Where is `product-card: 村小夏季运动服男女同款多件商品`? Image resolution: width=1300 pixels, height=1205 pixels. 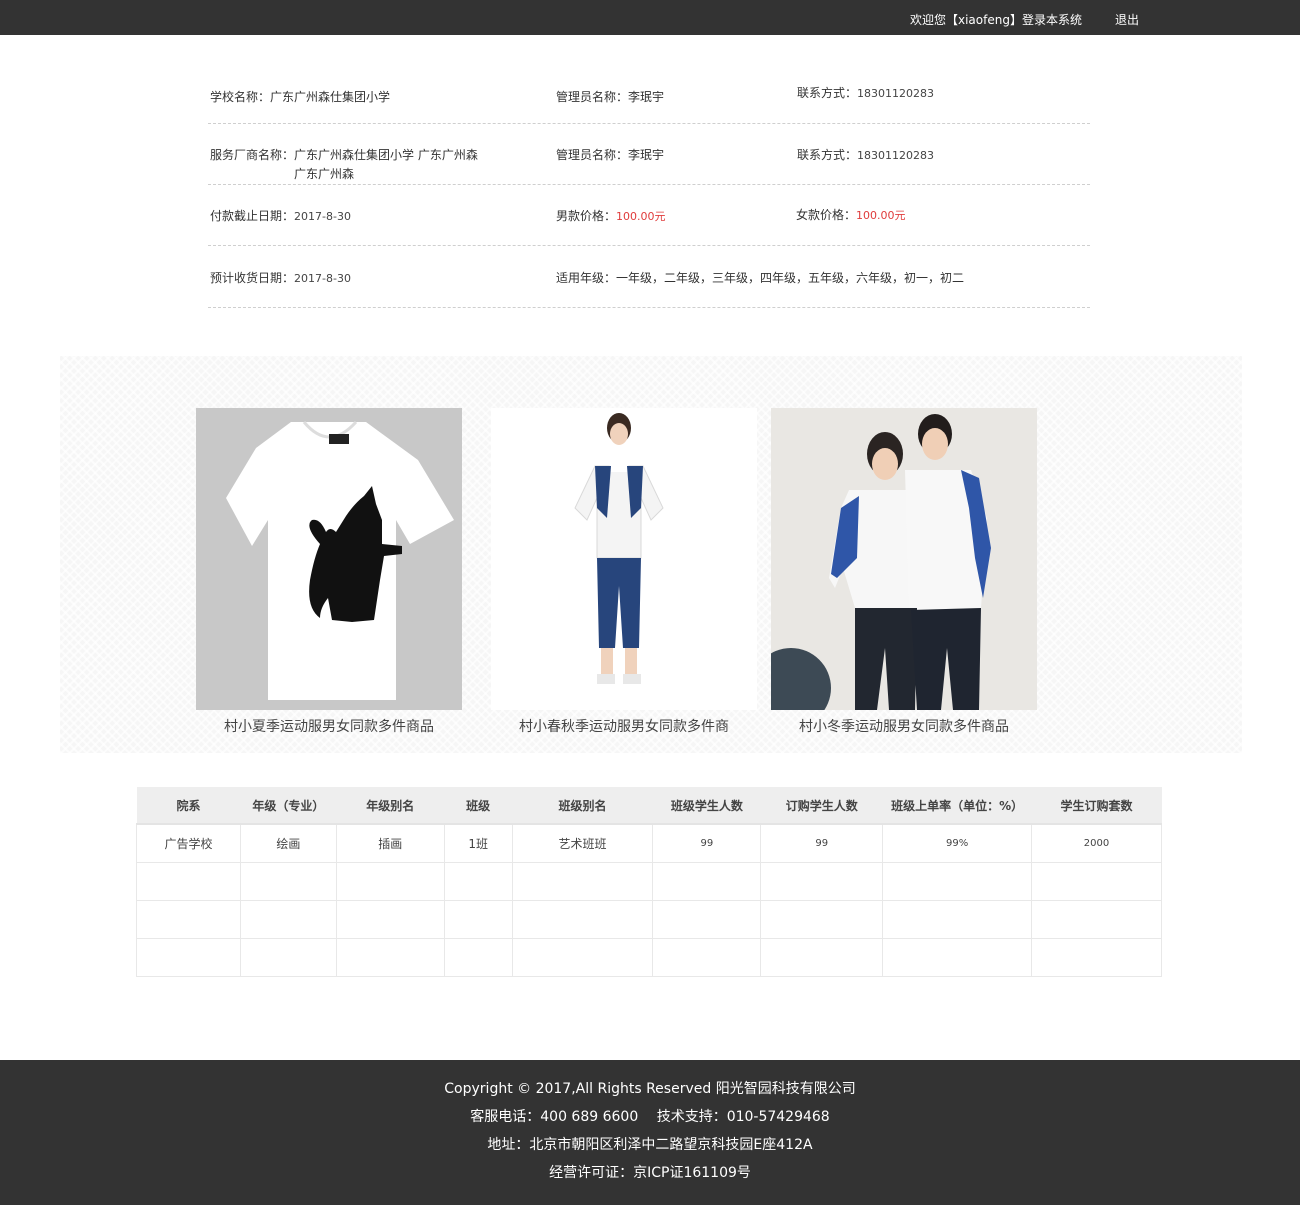
product-card: 村小夏季运动服男女同款多件商品 is located at coordinates (329, 572).